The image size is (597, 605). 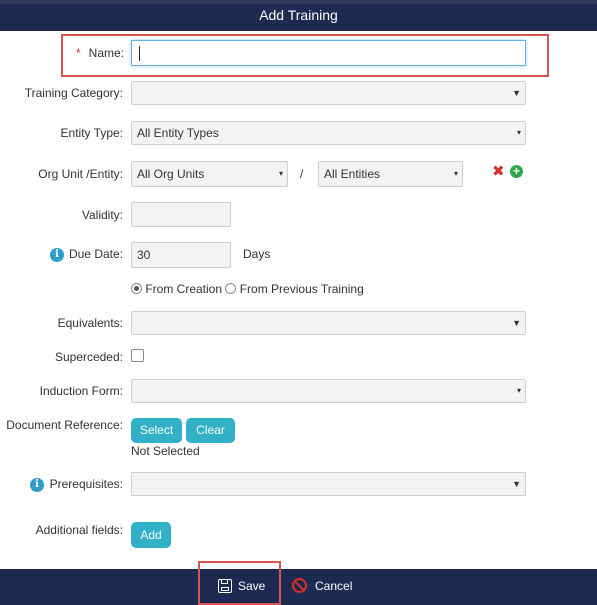 I want to click on clear-document-button: Clear, so click(x=210, y=430).